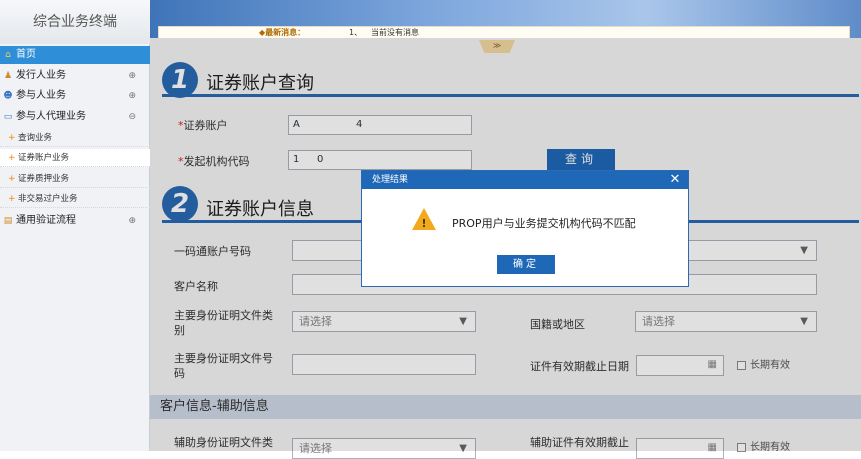  I want to click on dialog-message: PROP用户与业务提交机构代码不匹配, so click(544, 223).